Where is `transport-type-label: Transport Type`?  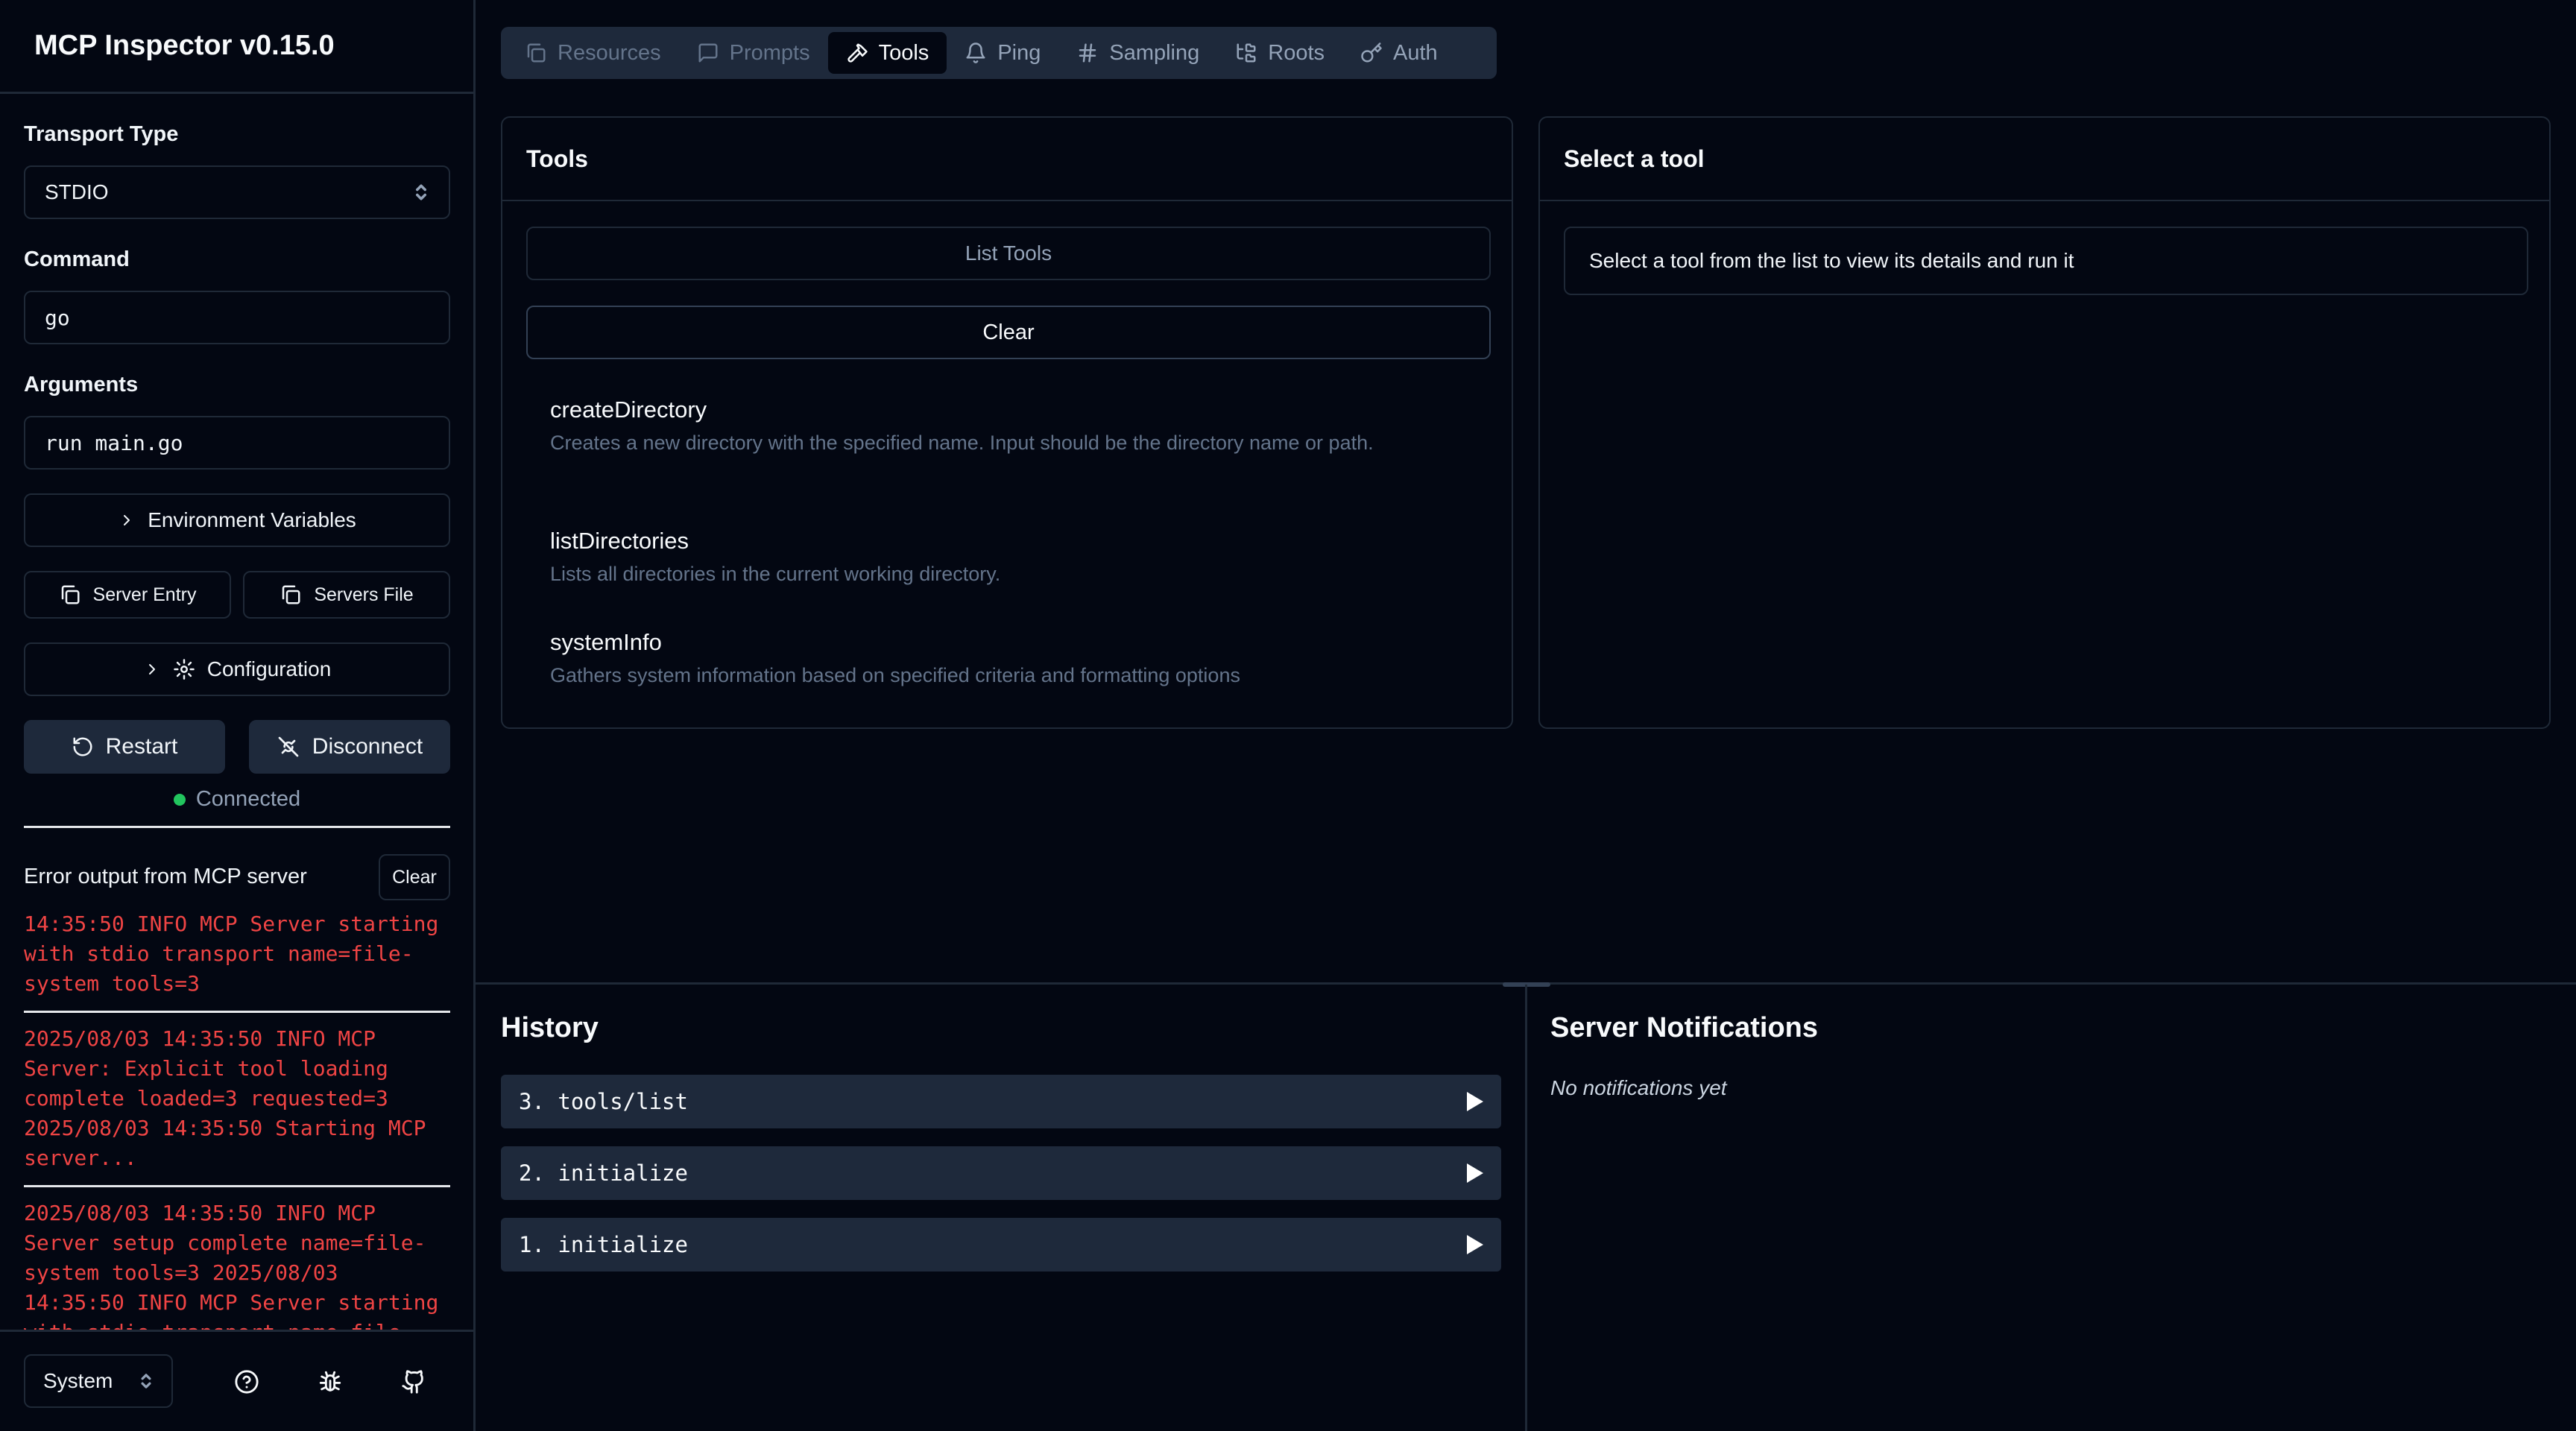
transport-type-label: Transport Type is located at coordinates (102, 134).